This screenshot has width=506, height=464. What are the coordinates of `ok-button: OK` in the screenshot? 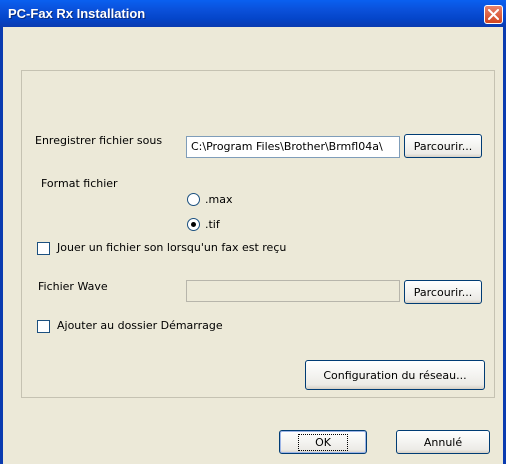 It's located at (323, 442).